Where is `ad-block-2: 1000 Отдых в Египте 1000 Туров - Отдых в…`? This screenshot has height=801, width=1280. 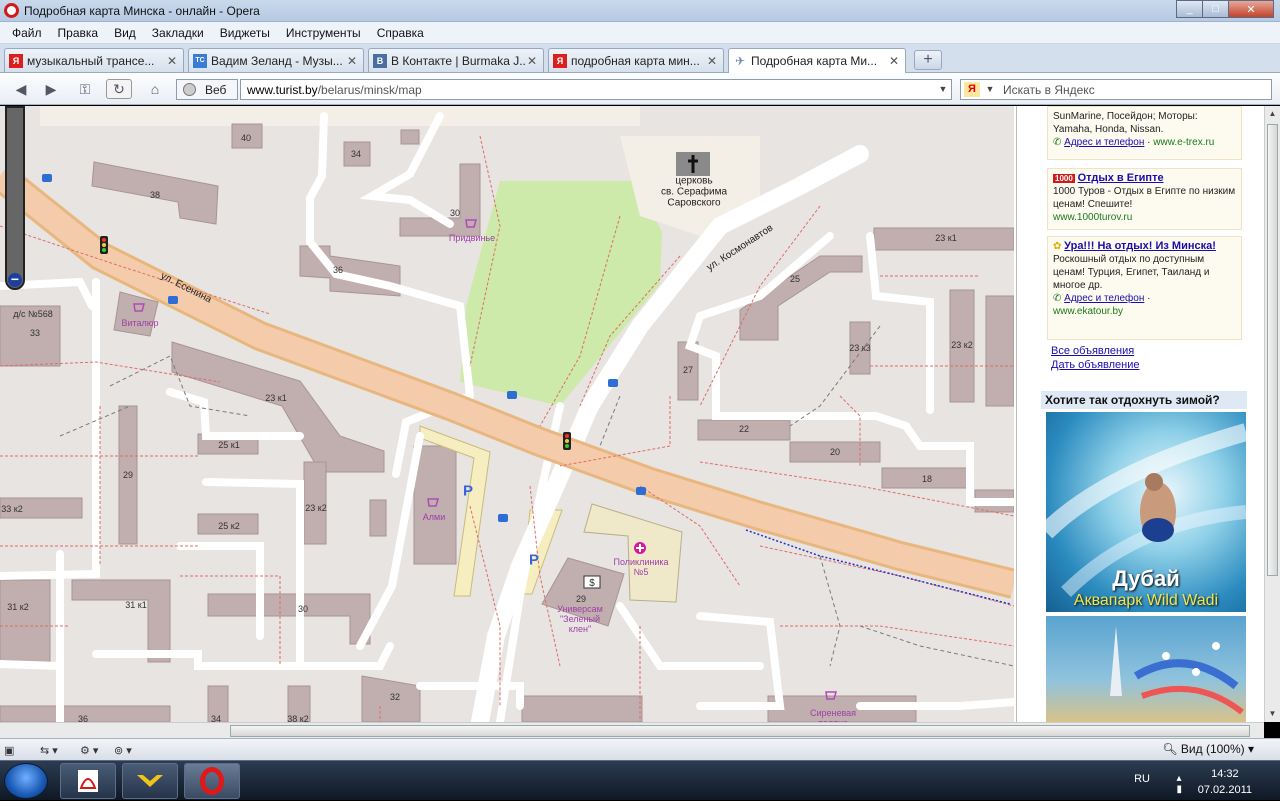
ad-block-2: 1000 Отдых в Египте 1000 Туров - Отдых в… is located at coordinates (1144, 199).